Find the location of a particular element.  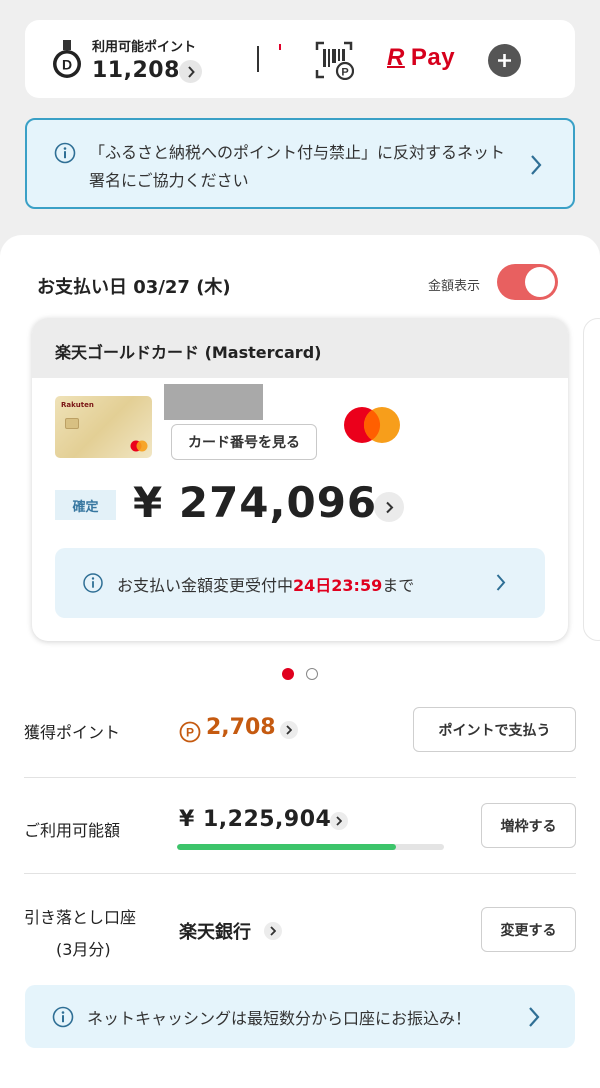

debit-account-value: 楽天銀行 is located at coordinates (215, 931).